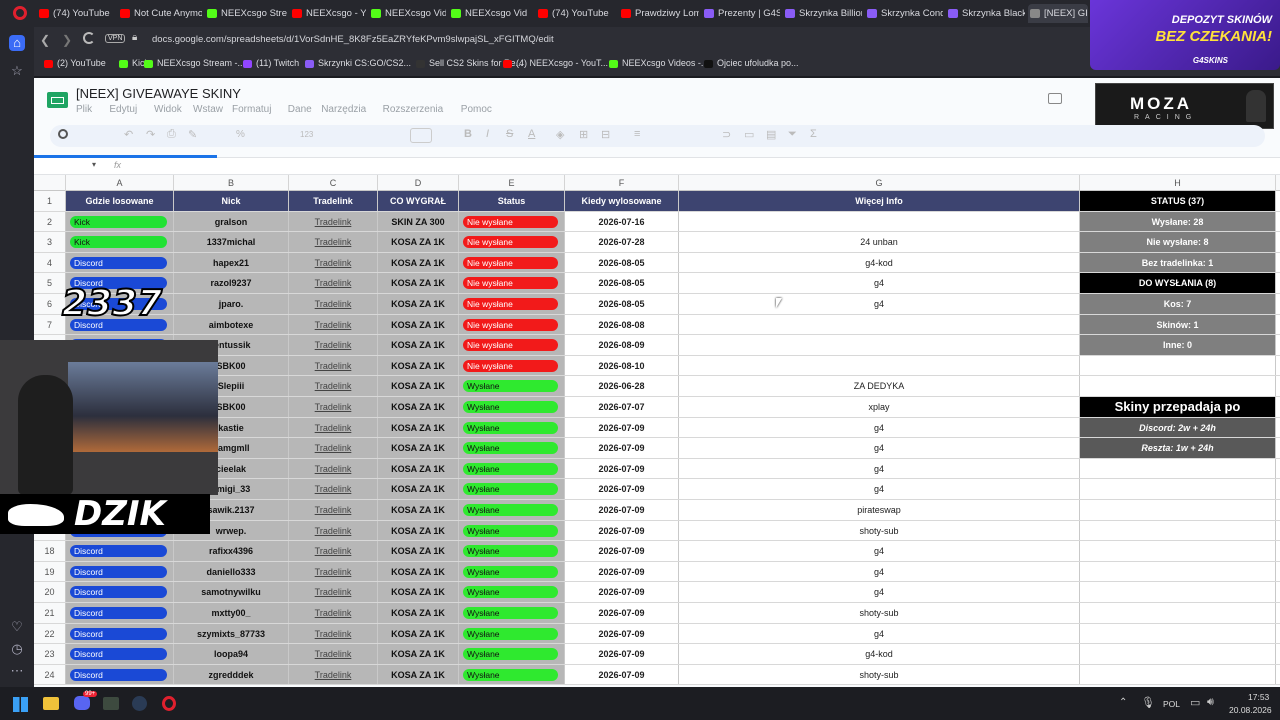 This screenshot has width=1280, height=720. I want to click on menu-item: Edytuj, so click(123, 109).